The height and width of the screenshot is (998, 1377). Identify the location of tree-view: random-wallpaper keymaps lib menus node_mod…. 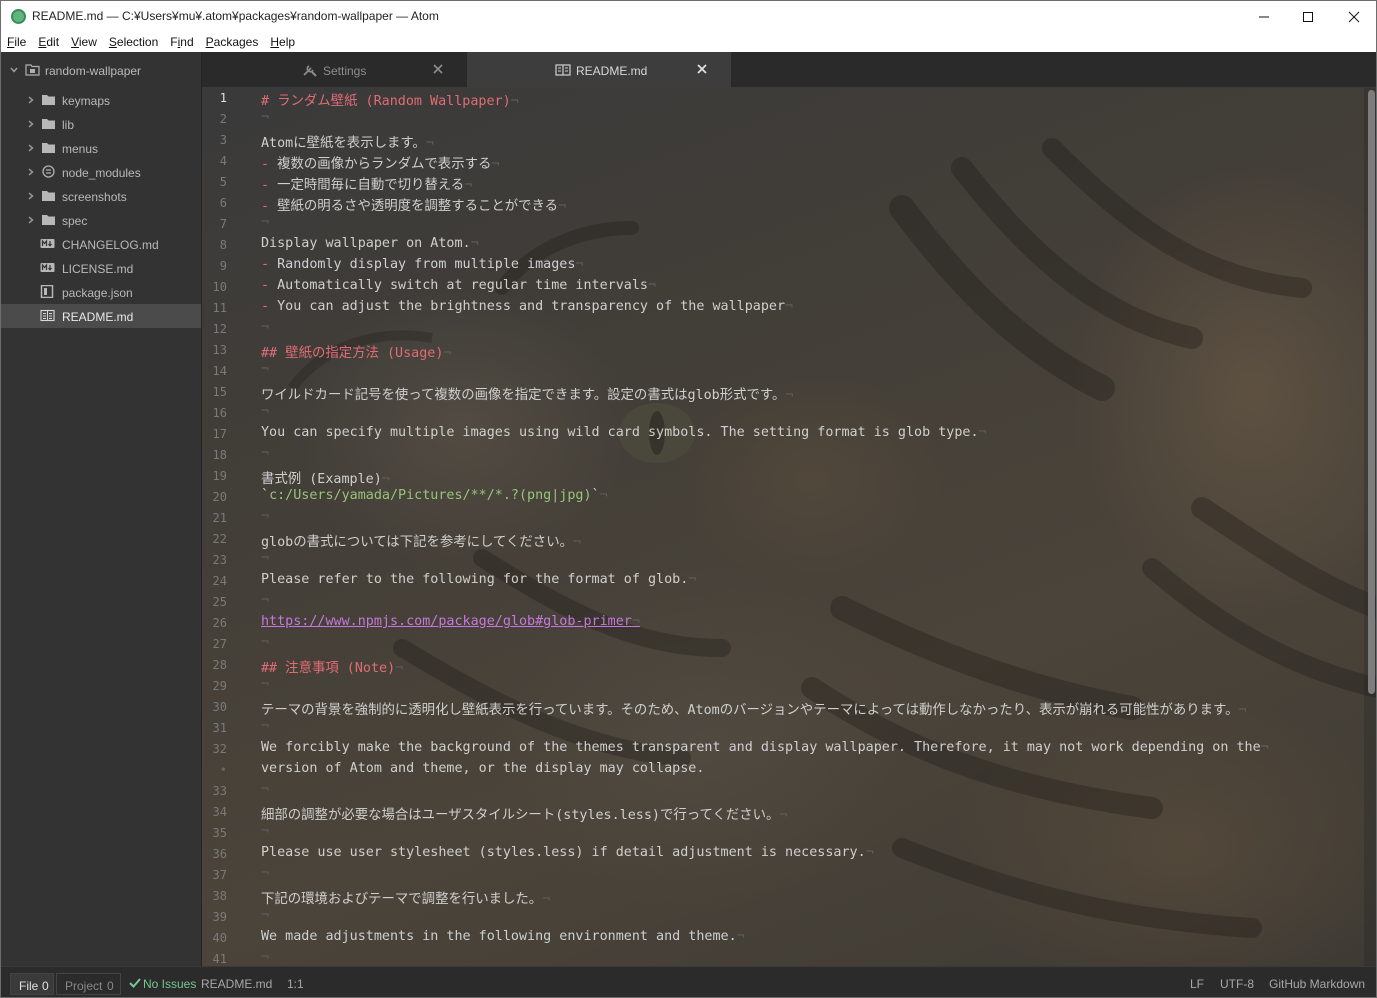
(101, 509).